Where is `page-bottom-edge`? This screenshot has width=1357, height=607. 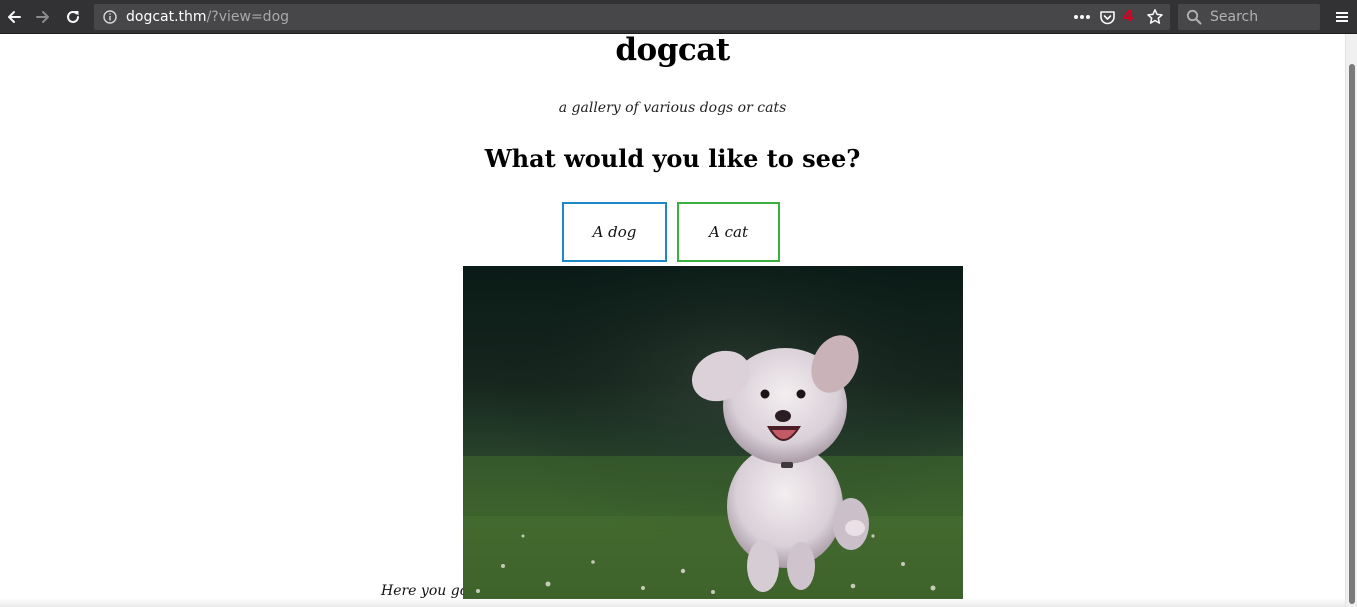
page-bottom-edge is located at coordinates (672, 602).